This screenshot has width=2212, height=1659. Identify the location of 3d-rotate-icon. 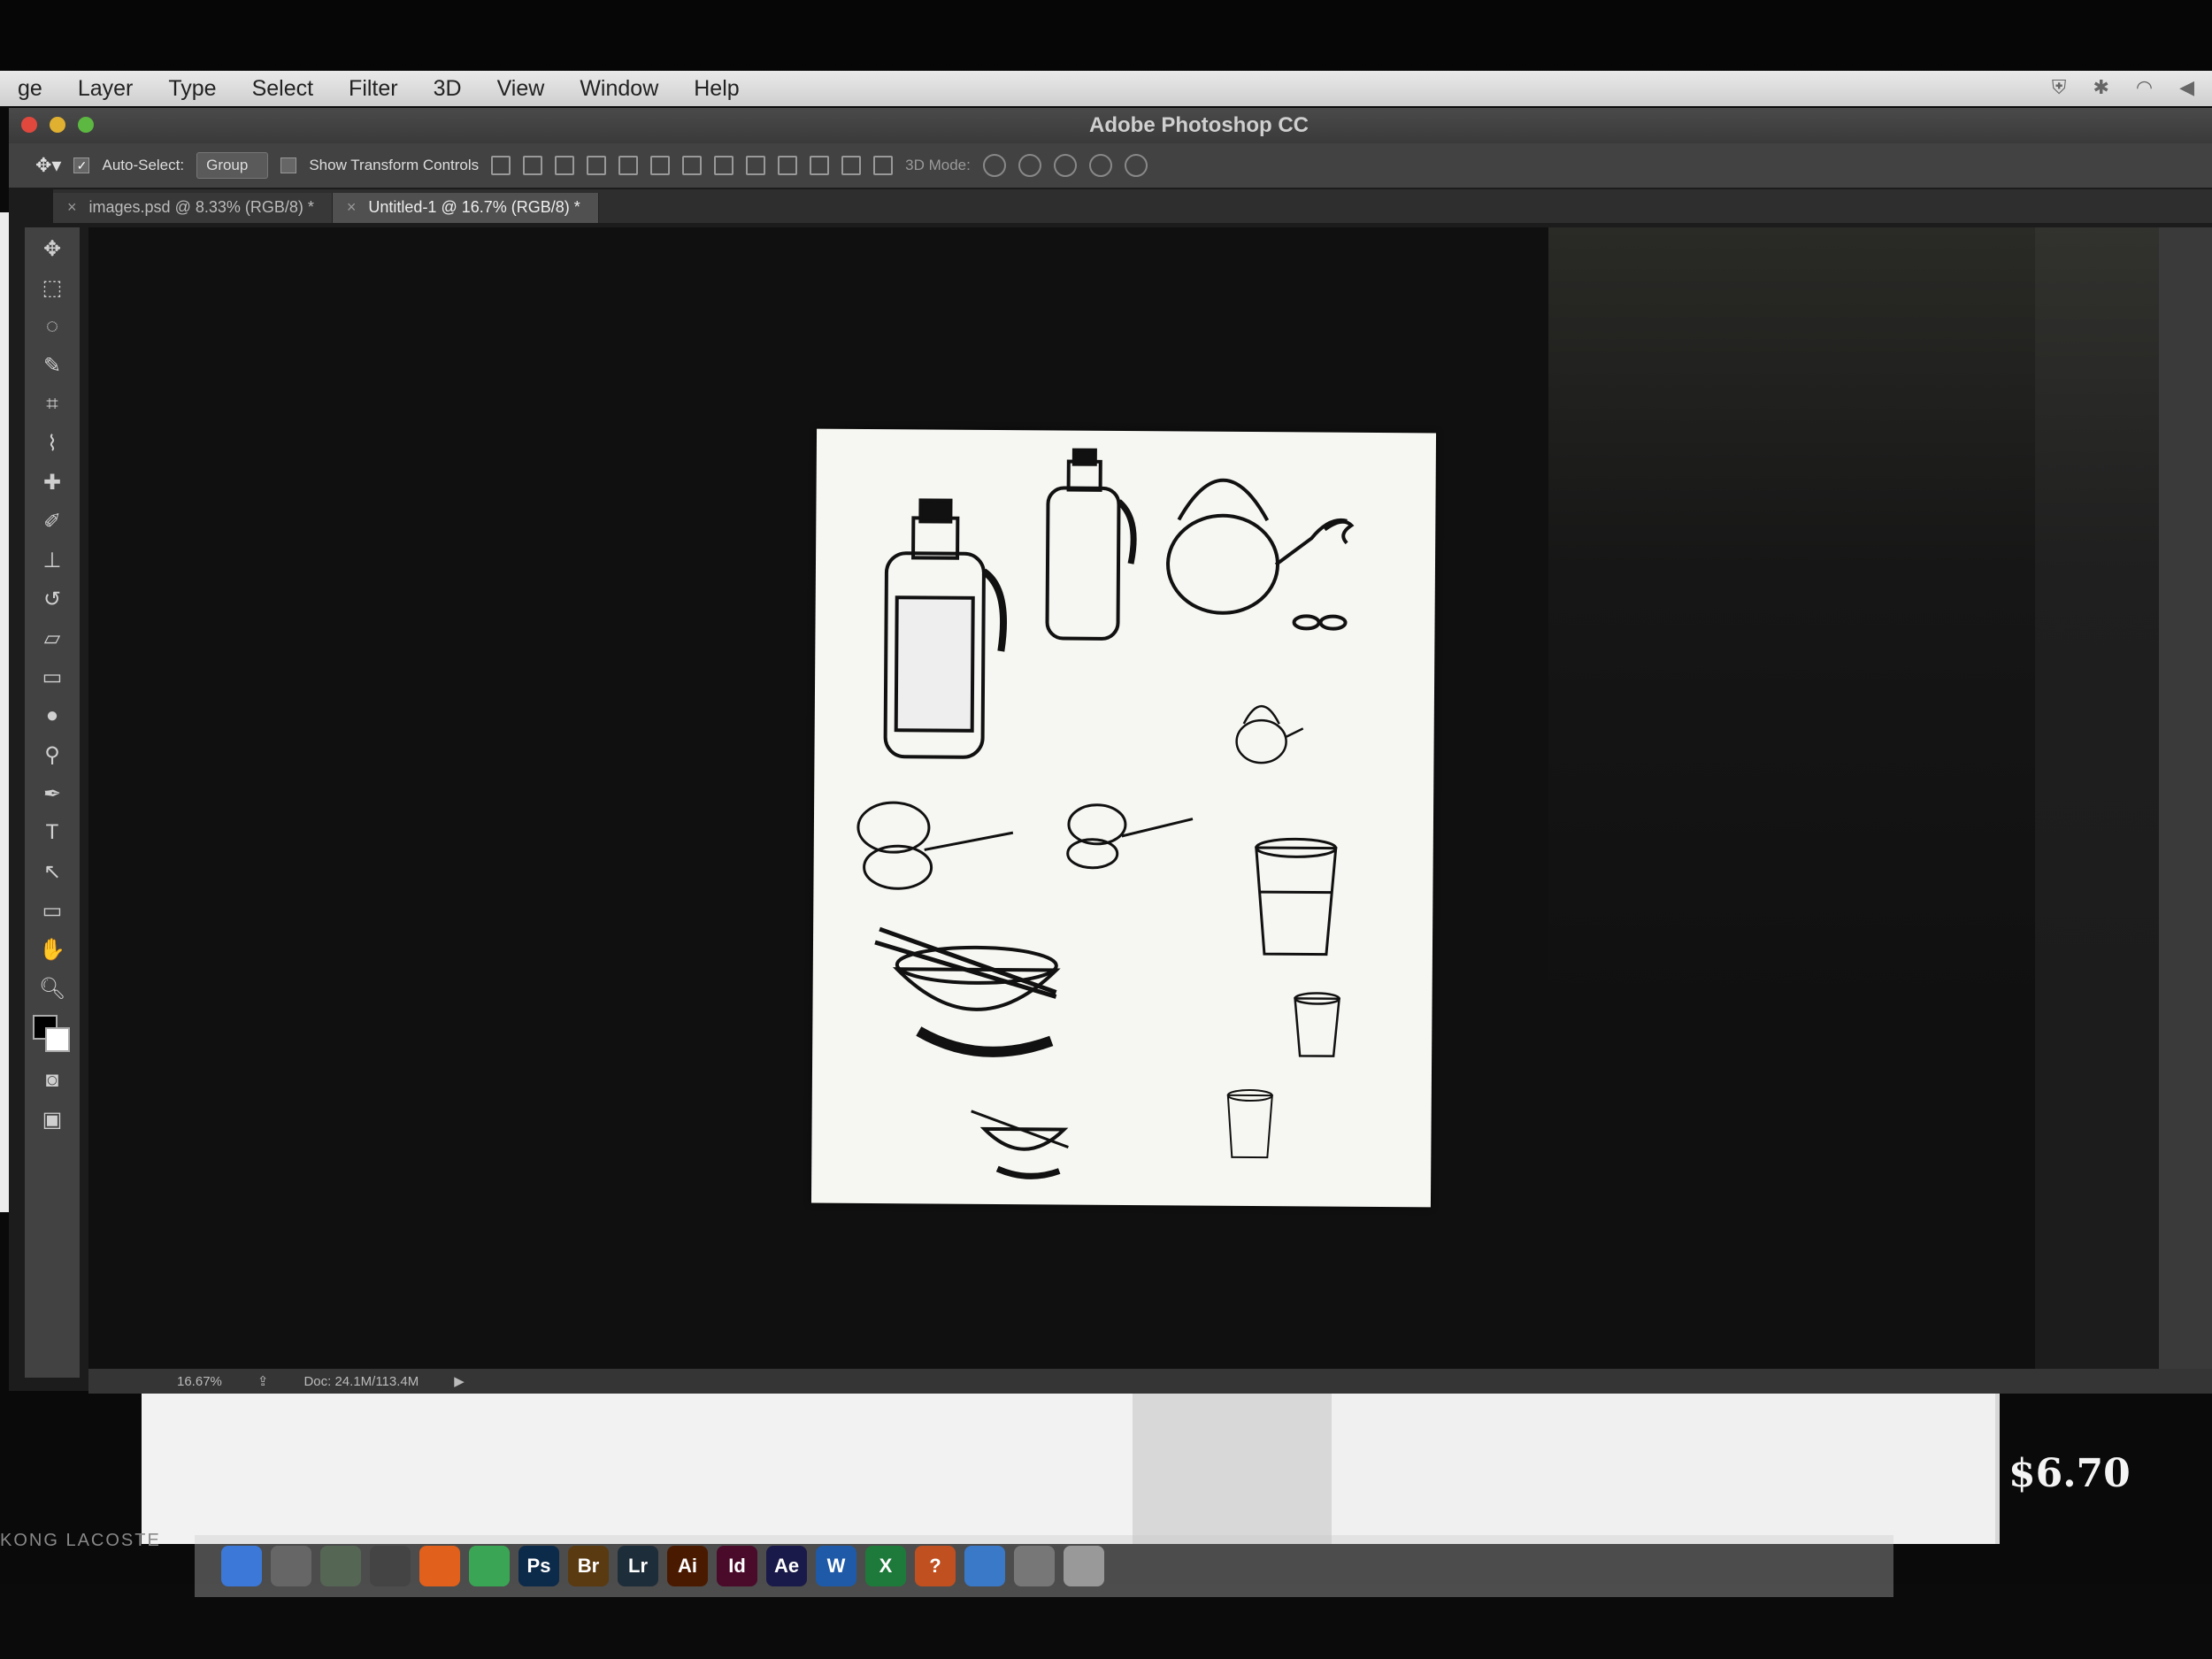
(994, 166).